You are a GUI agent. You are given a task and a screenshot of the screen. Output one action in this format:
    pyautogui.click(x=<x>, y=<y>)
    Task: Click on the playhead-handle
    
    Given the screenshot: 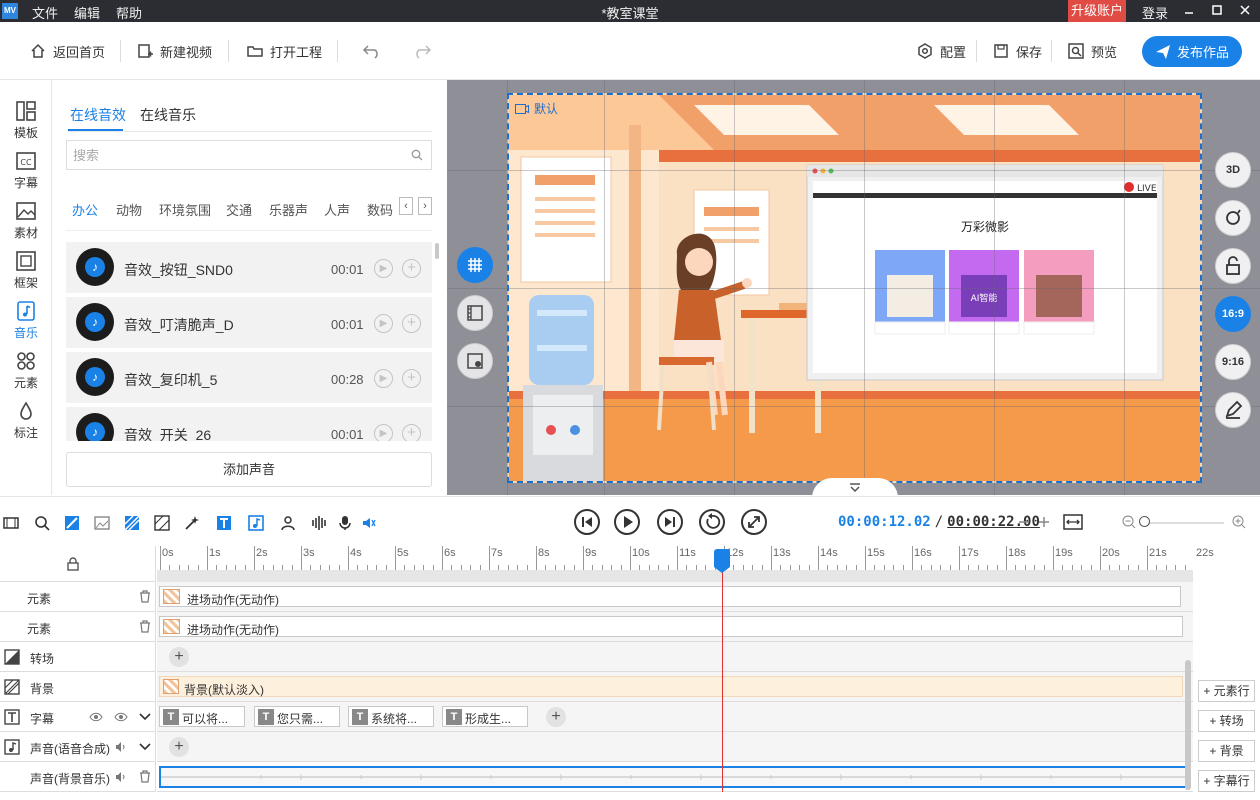 What is the action you would take?
    pyautogui.click(x=722, y=561)
    